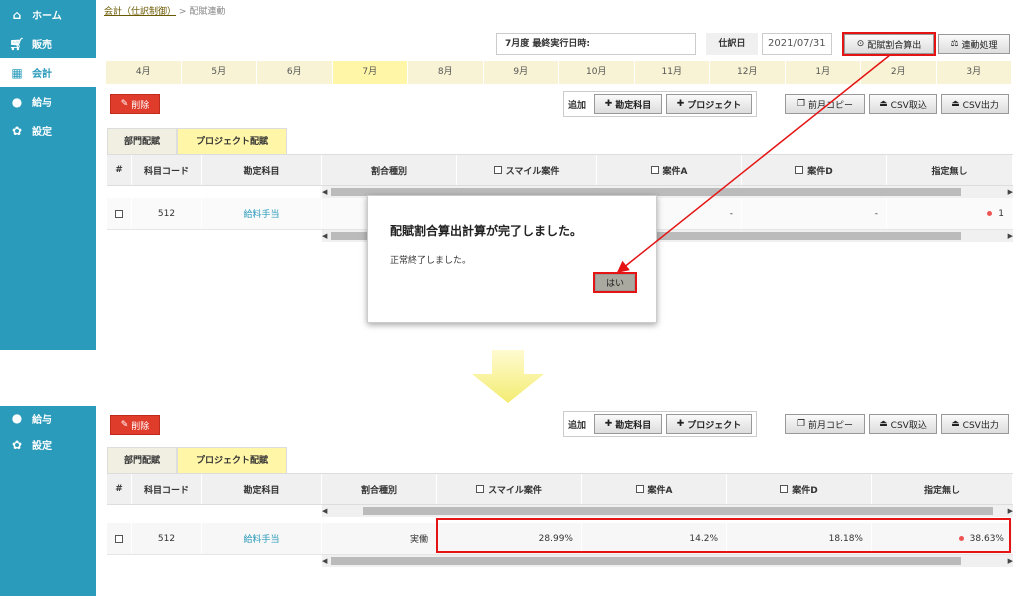  I want to click on sidebar-item-home: ⌂ ホーム, so click(48, 14).